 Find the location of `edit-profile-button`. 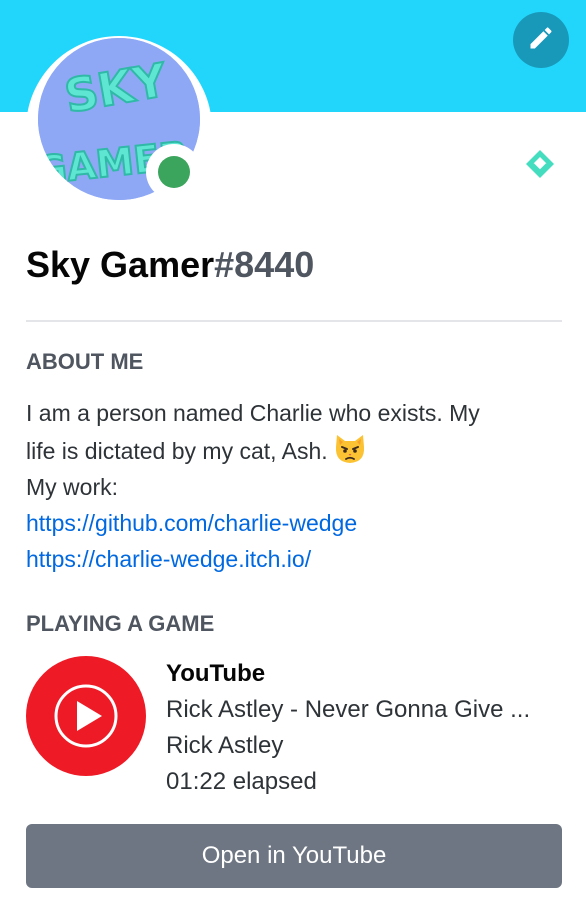

edit-profile-button is located at coordinates (541, 40).